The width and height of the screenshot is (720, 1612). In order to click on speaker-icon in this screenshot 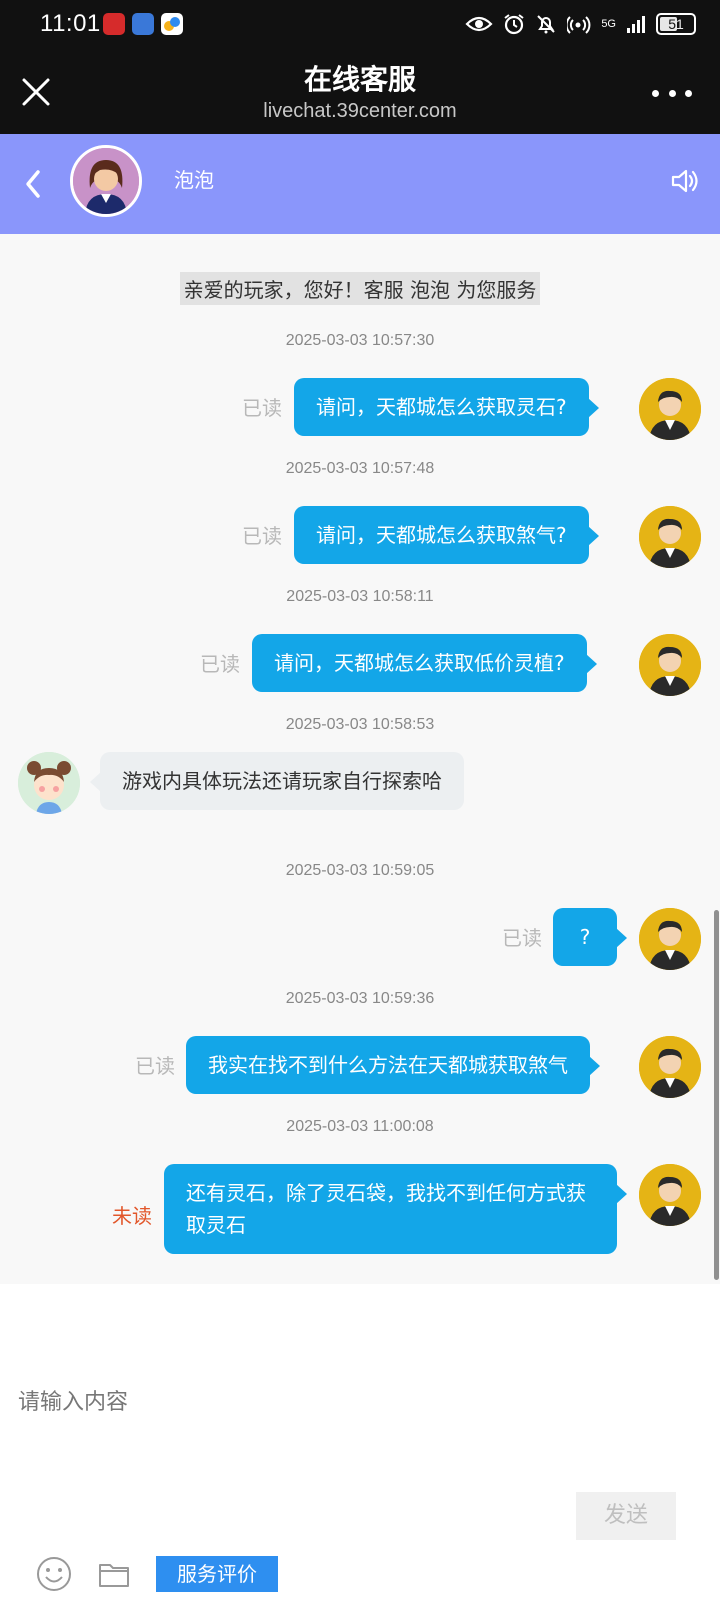, I will do `click(685, 181)`.